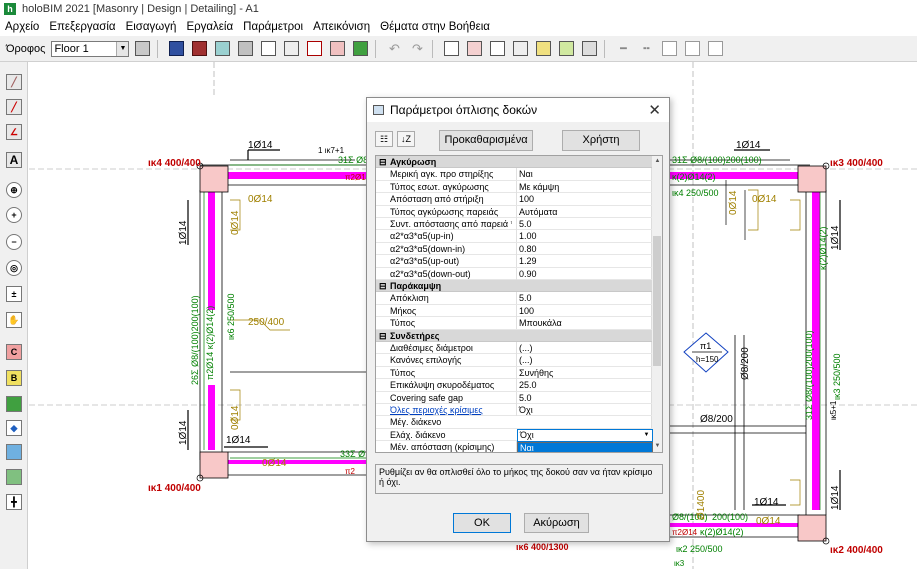  I want to click on property-row: Μερική αγκ. προ στηρίξης Ναι, so click(514, 174).